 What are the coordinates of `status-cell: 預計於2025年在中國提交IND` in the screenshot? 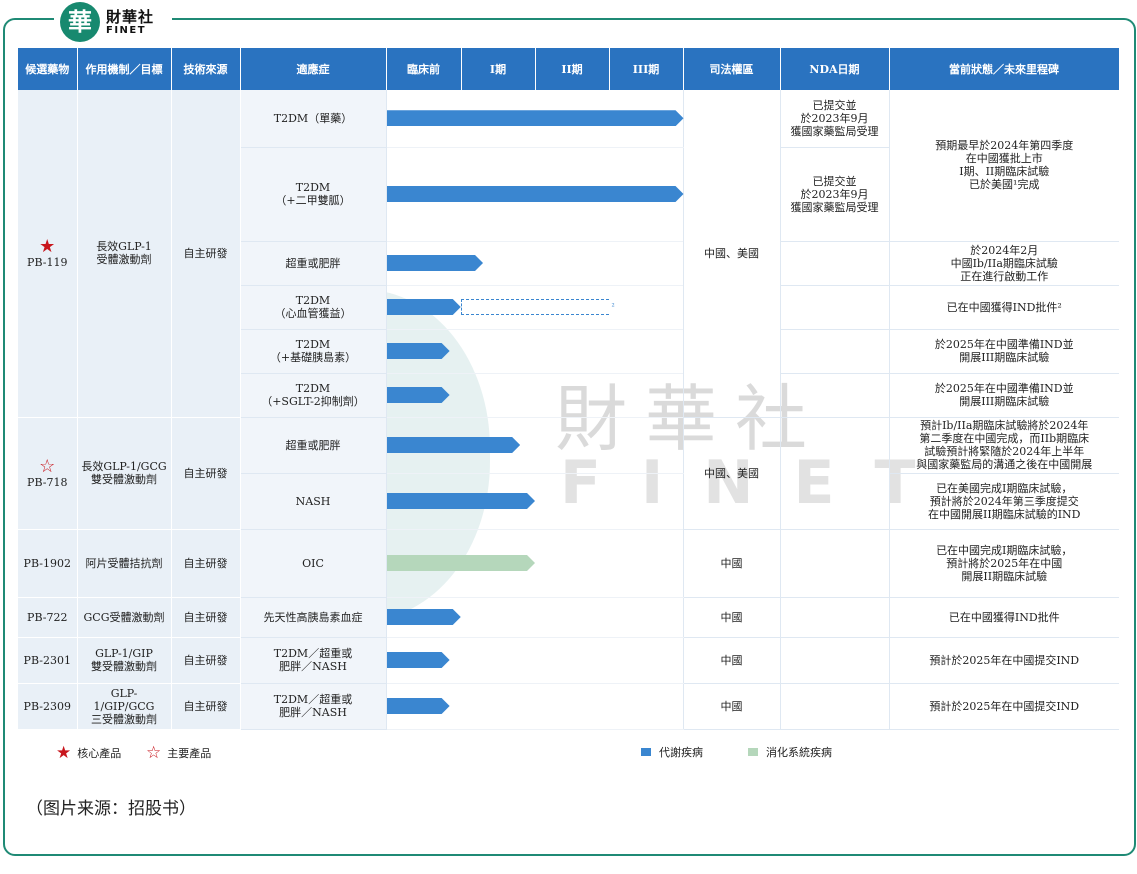 It's located at (1003, 706).